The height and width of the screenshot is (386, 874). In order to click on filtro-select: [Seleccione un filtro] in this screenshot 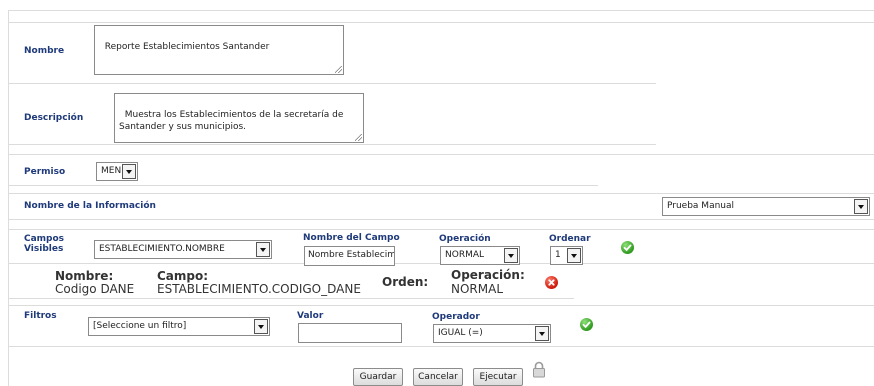, I will do `click(179, 326)`.